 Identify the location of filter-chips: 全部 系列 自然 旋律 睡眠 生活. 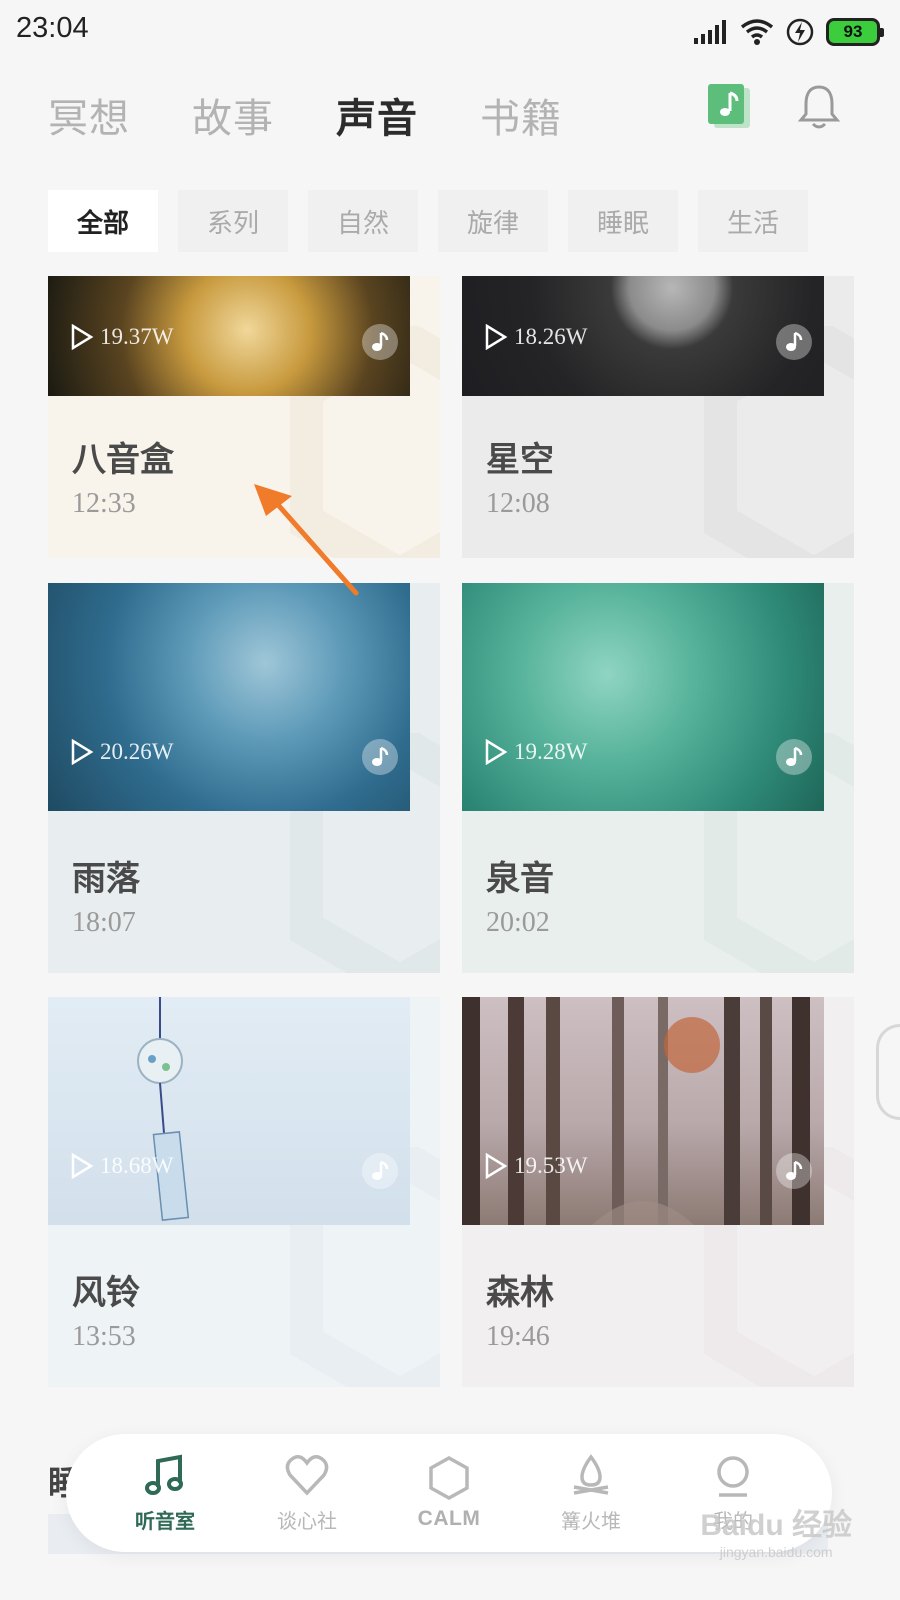
(438, 221).